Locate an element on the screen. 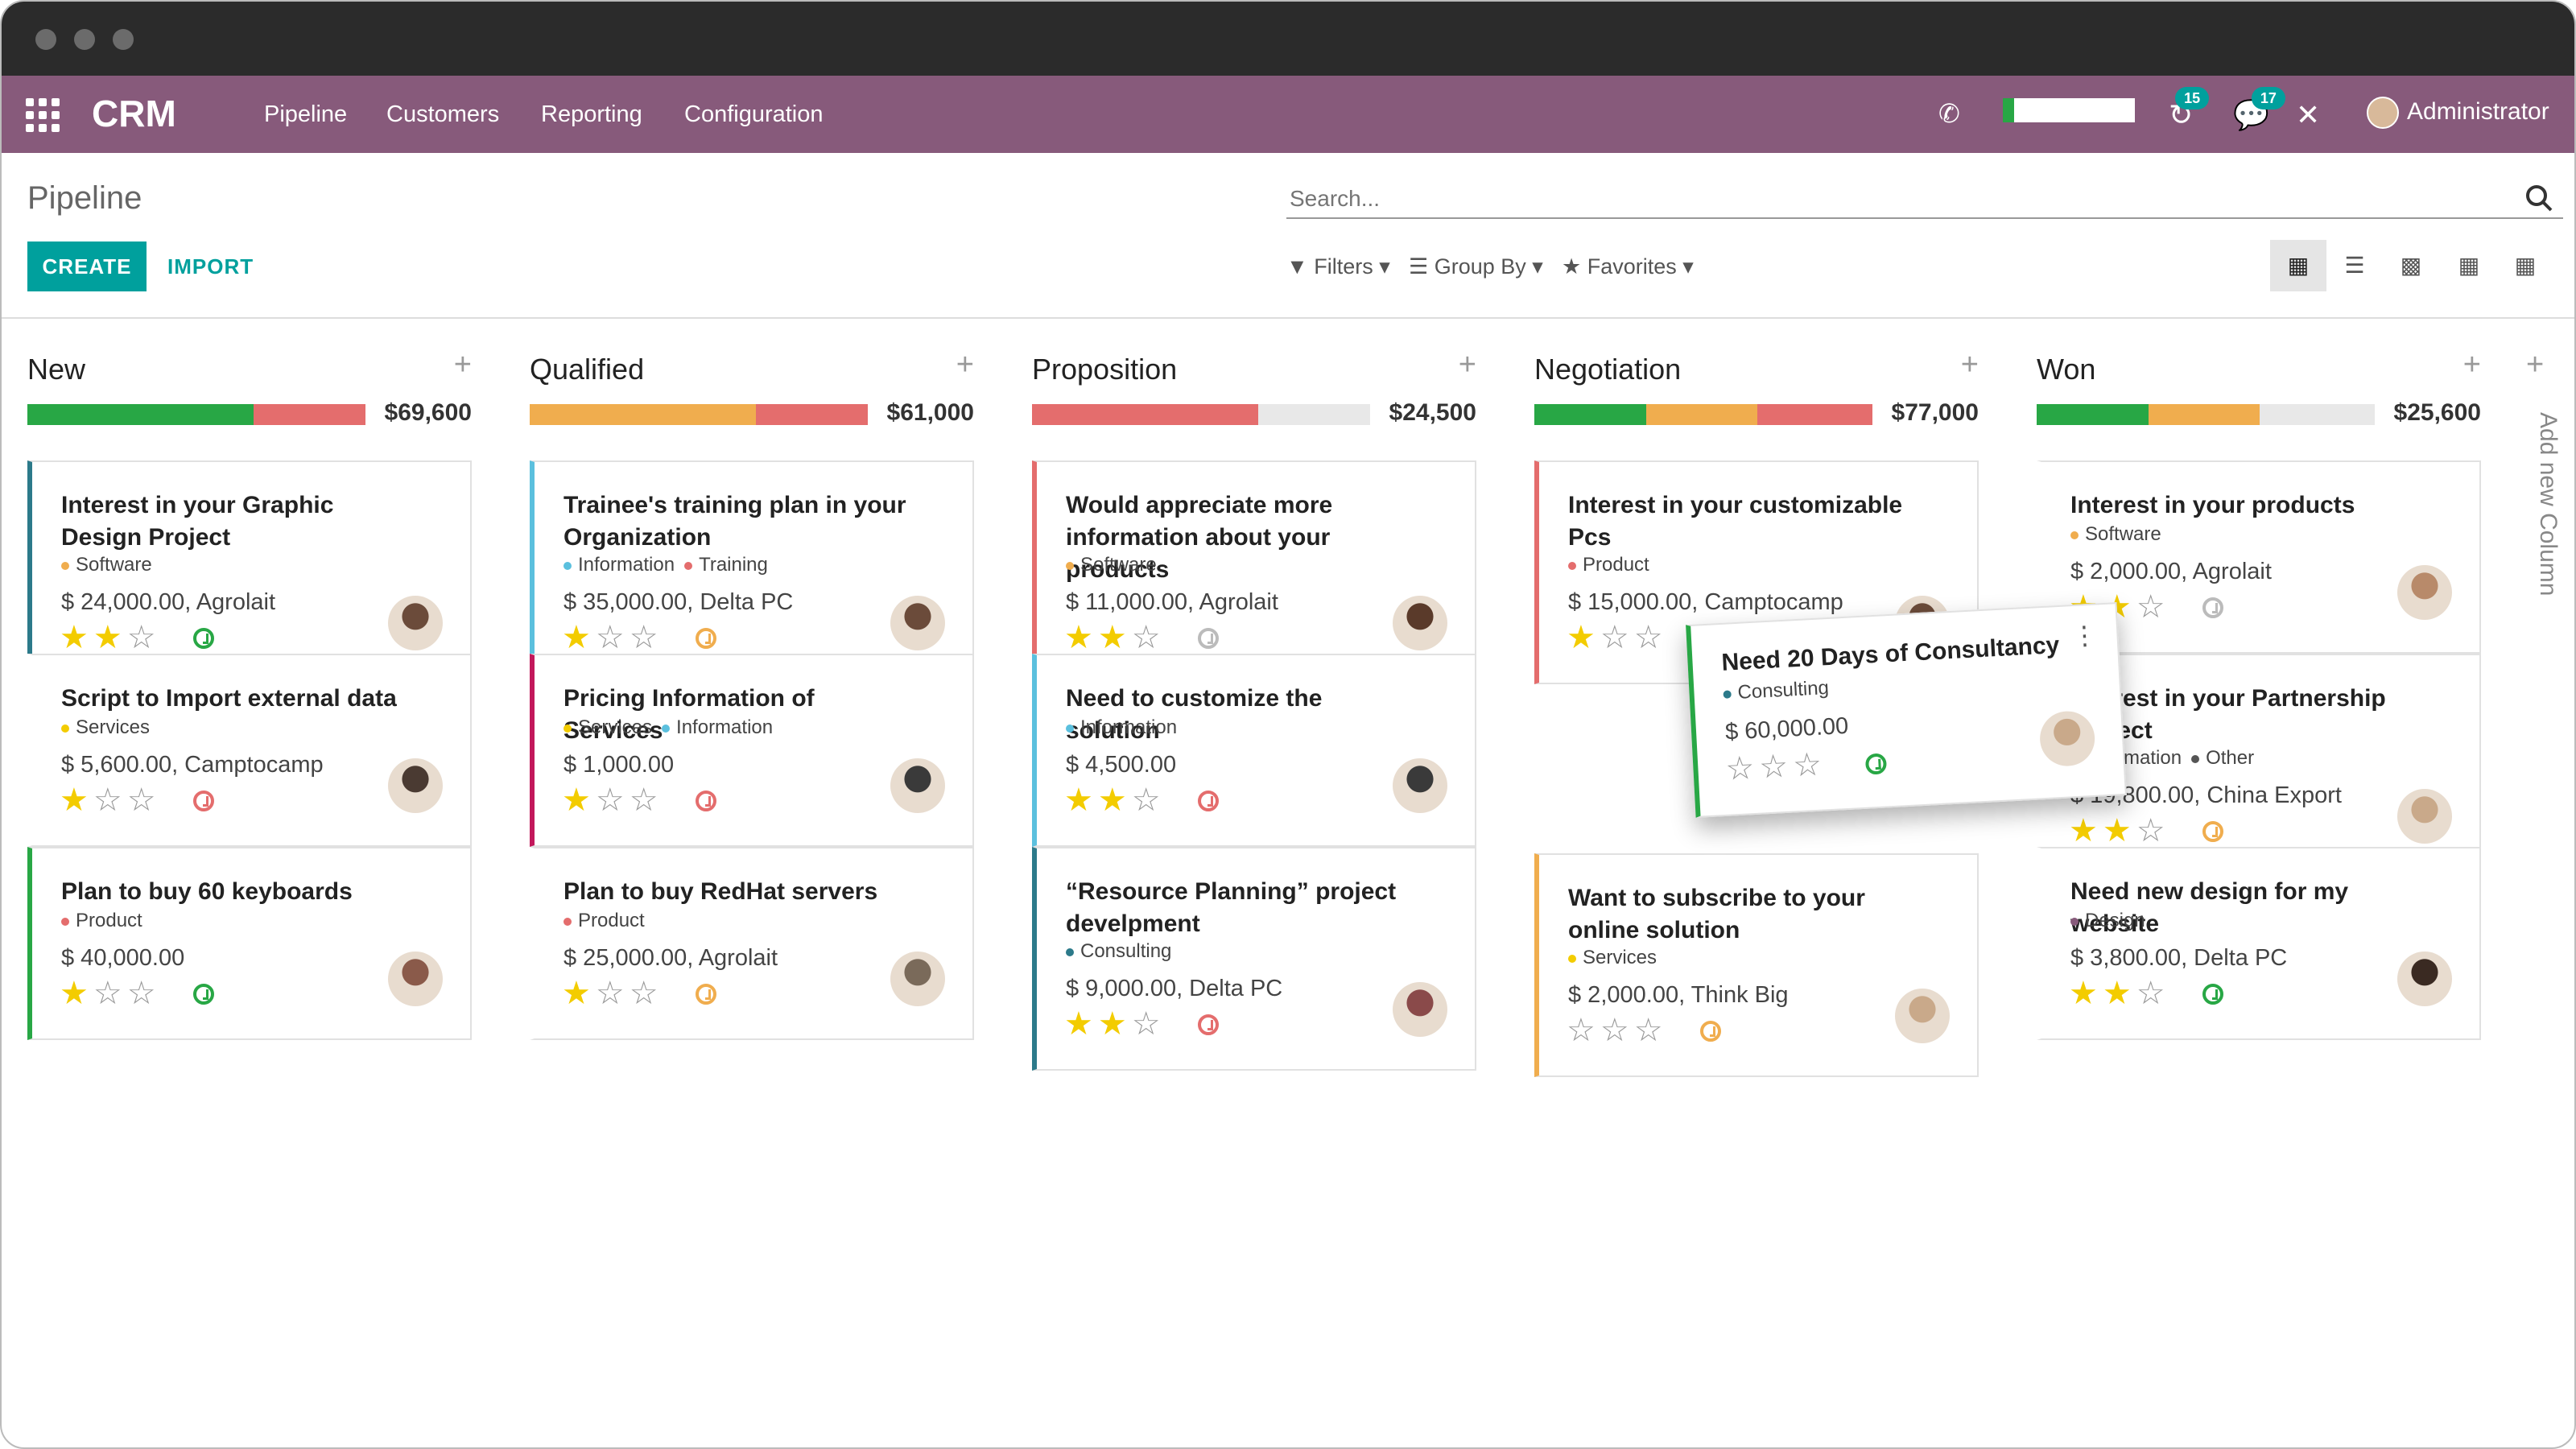 The height and width of the screenshot is (1449, 2576). window-maximize-dot is located at coordinates (123, 39).